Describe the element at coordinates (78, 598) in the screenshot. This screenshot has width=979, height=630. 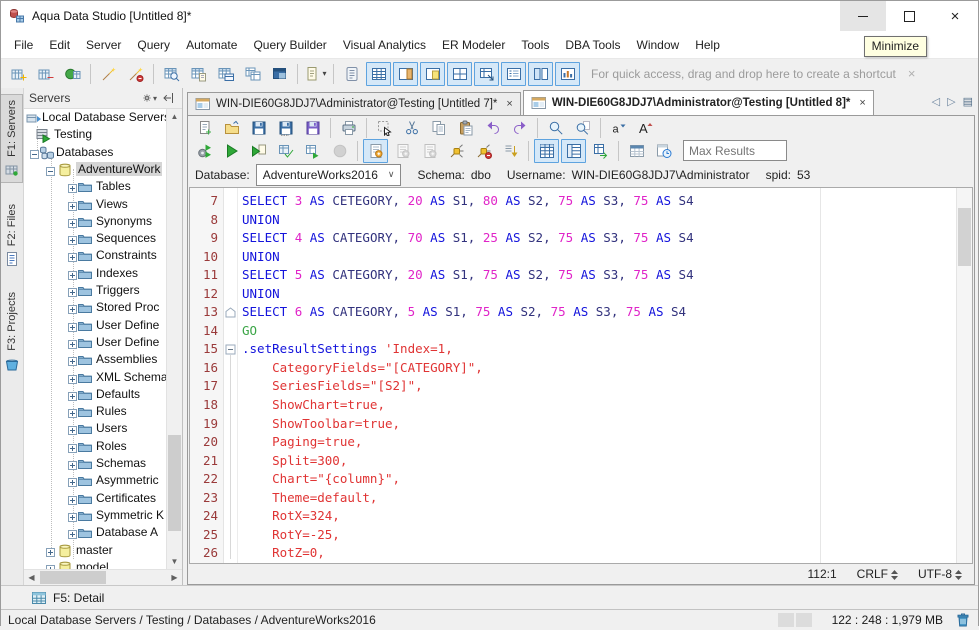
I see `detail-tab: F5: Detail` at that location.